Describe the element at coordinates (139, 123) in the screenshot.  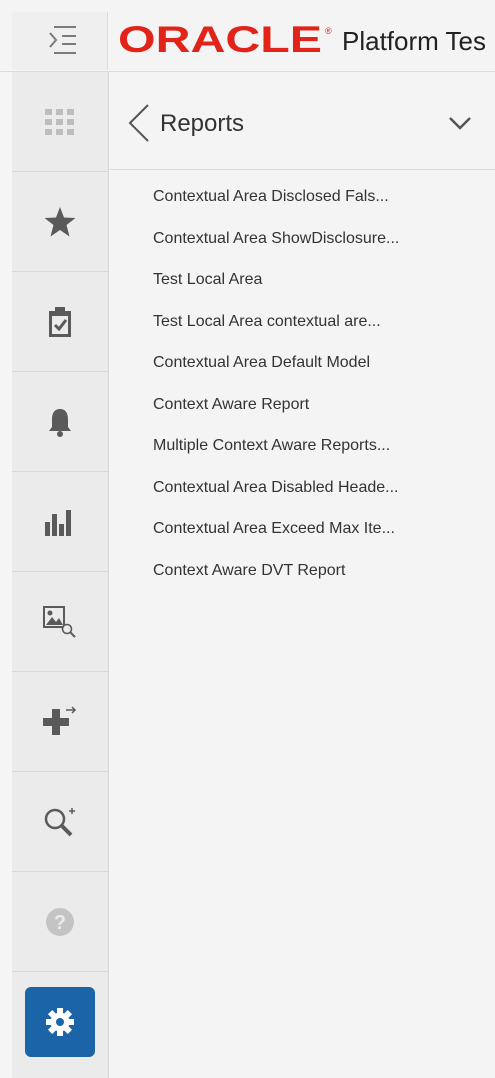
I see `back-chevron-icon` at that location.